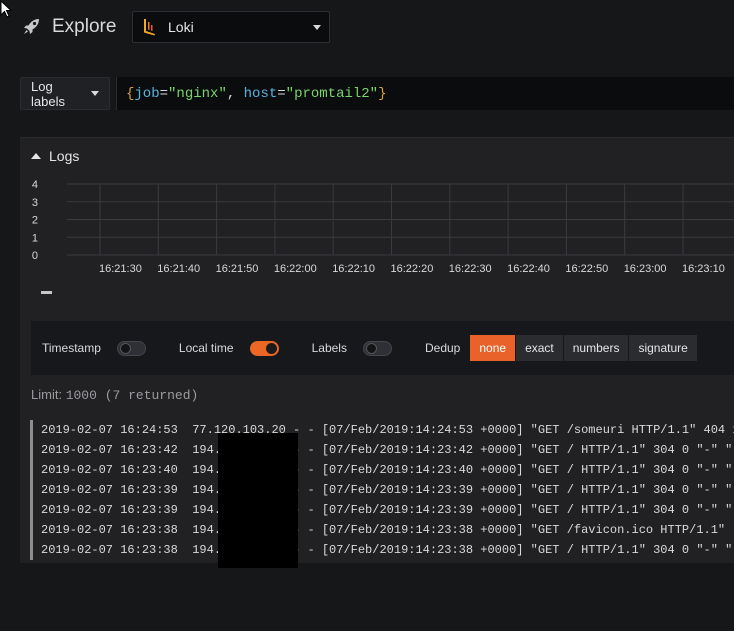 The width and height of the screenshot is (734, 631). I want to click on chart-x-tick-label: 16:22:40, so click(528, 269).